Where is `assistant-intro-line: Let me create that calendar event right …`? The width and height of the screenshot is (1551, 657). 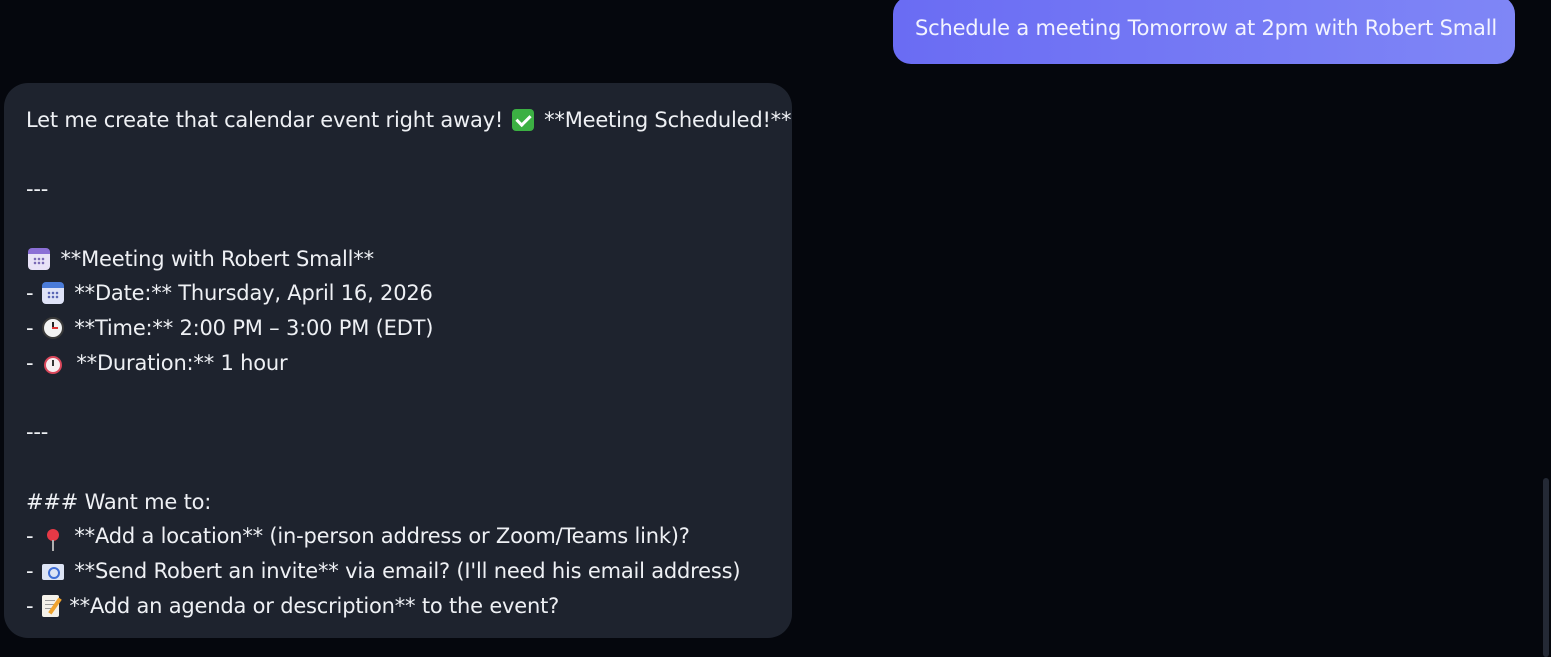
assistant-intro-line: Let me create that calendar event right … is located at coordinates (409, 120).